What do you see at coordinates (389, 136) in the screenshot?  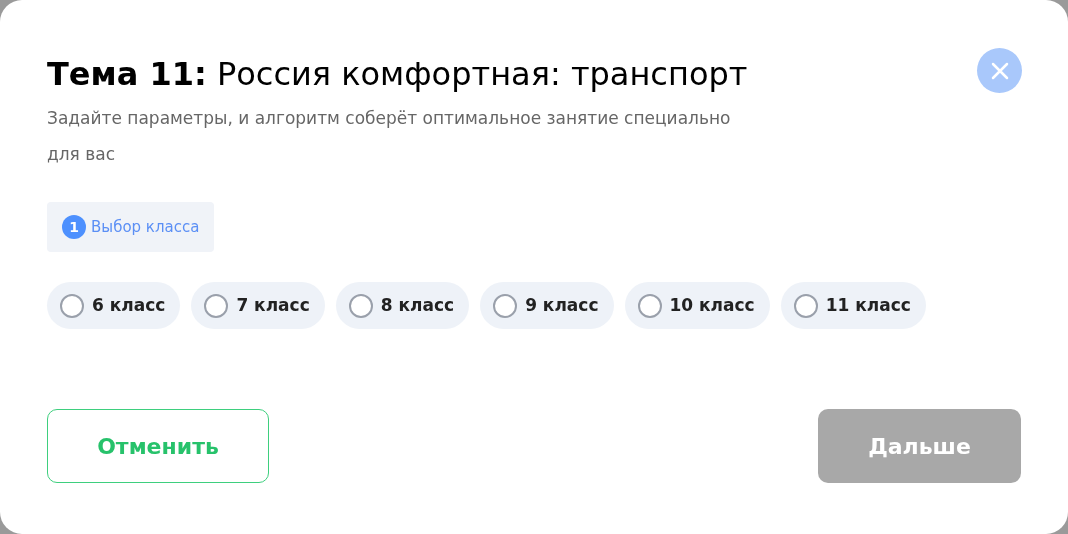 I see `dialog-subtitle: Задайте параметры, и алгоритм соберёт оптимальное занятие специально для вас` at bounding box center [389, 136].